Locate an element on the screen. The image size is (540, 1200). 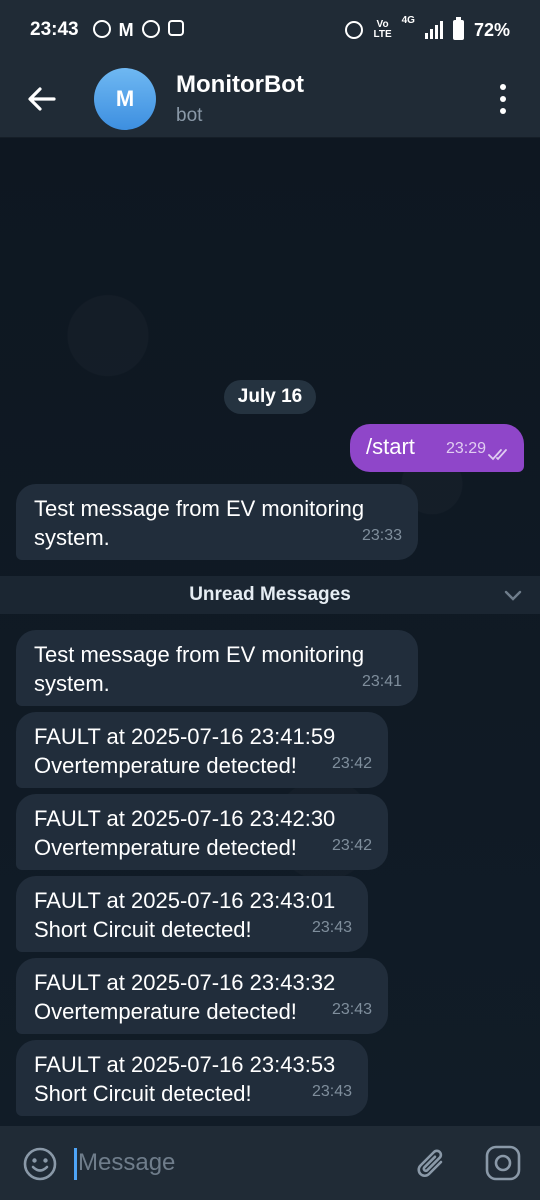
network-type: 4G is located at coordinates (408, 20).